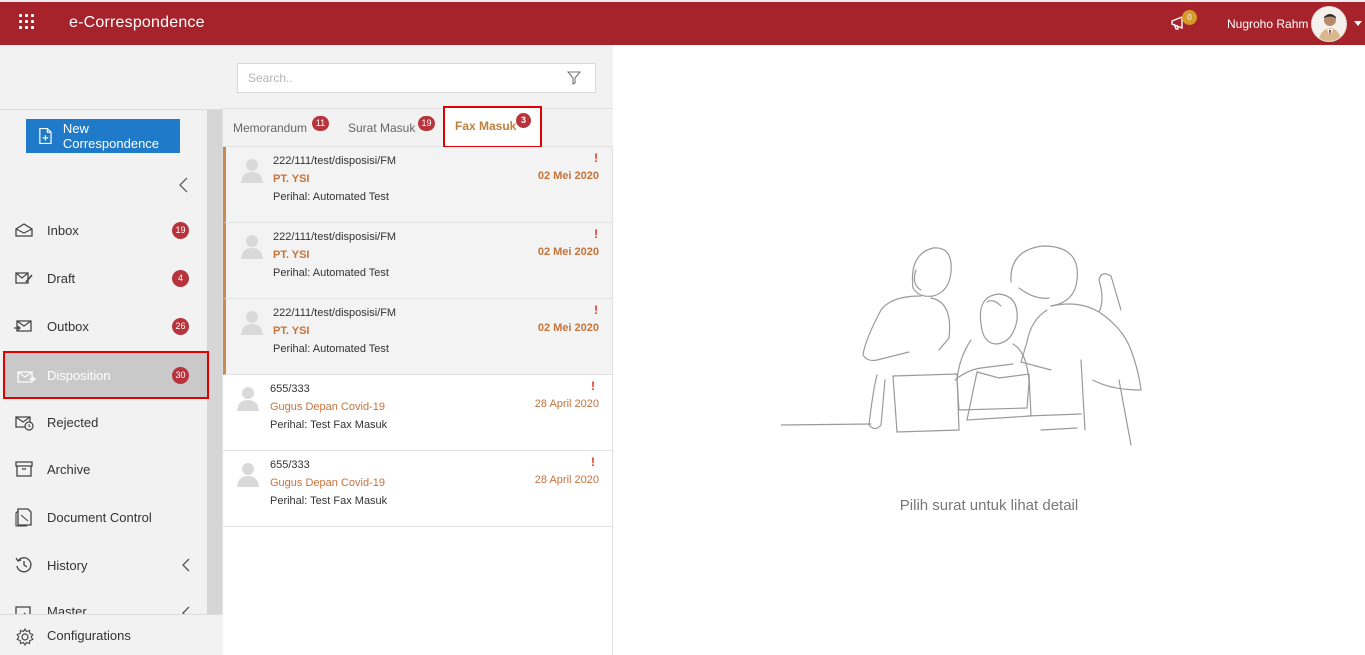 This screenshot has height=655, width=1365. I want to click on draft-icon, so click(24, 278).